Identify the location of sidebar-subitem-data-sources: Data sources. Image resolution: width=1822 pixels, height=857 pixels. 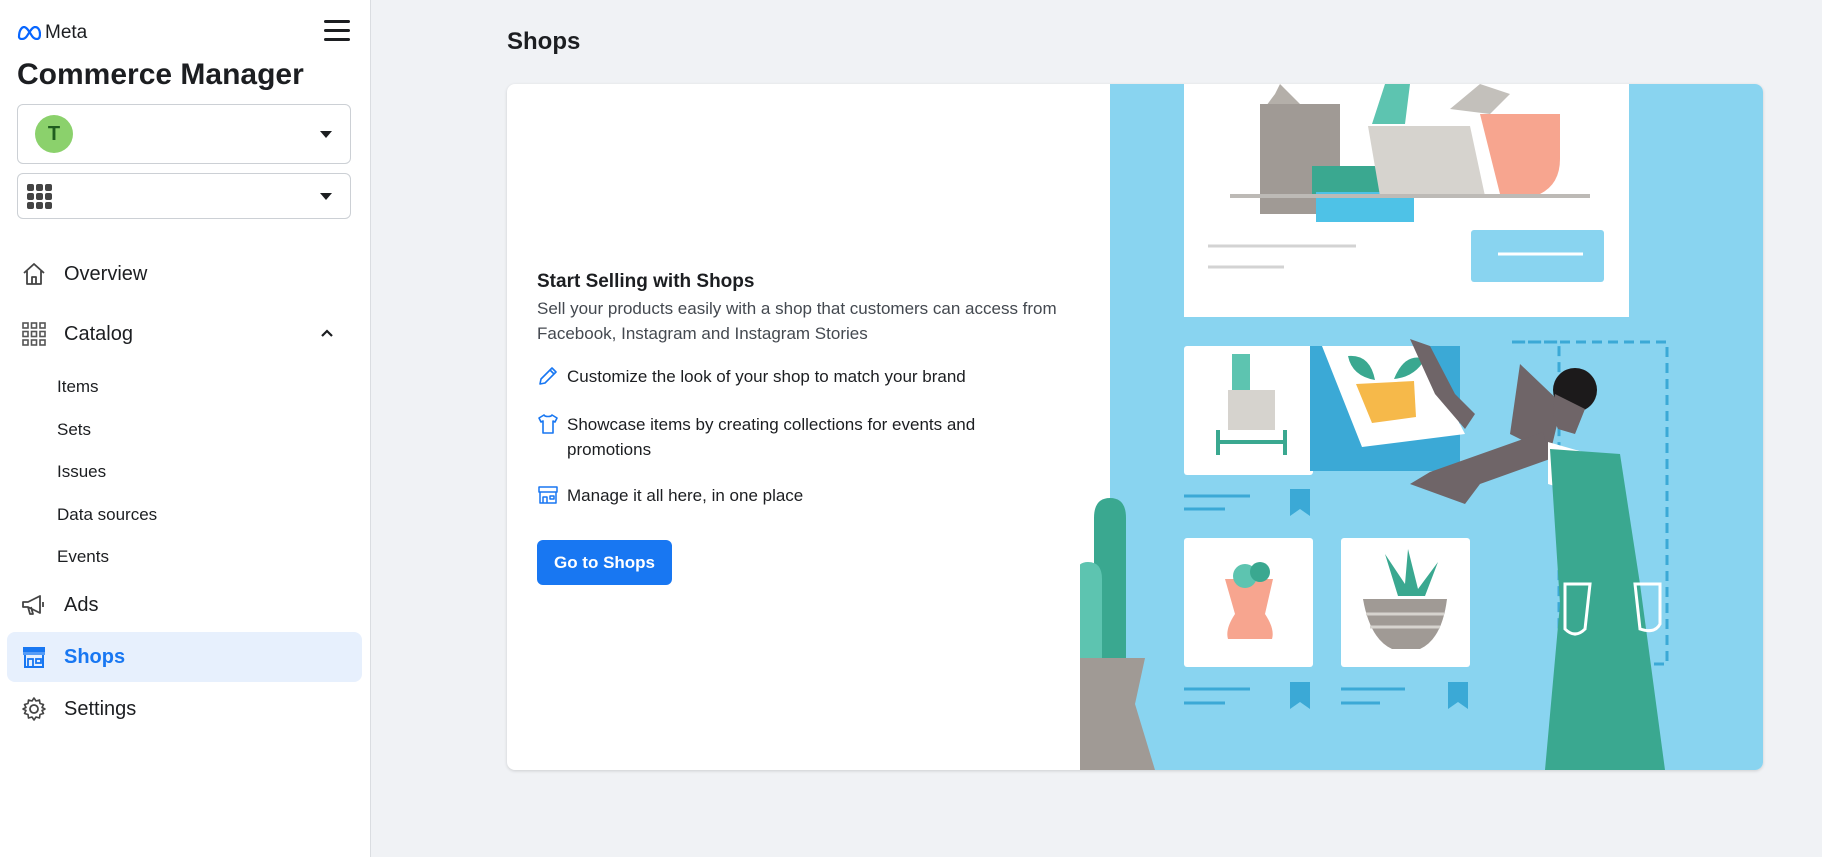
(107, 515).